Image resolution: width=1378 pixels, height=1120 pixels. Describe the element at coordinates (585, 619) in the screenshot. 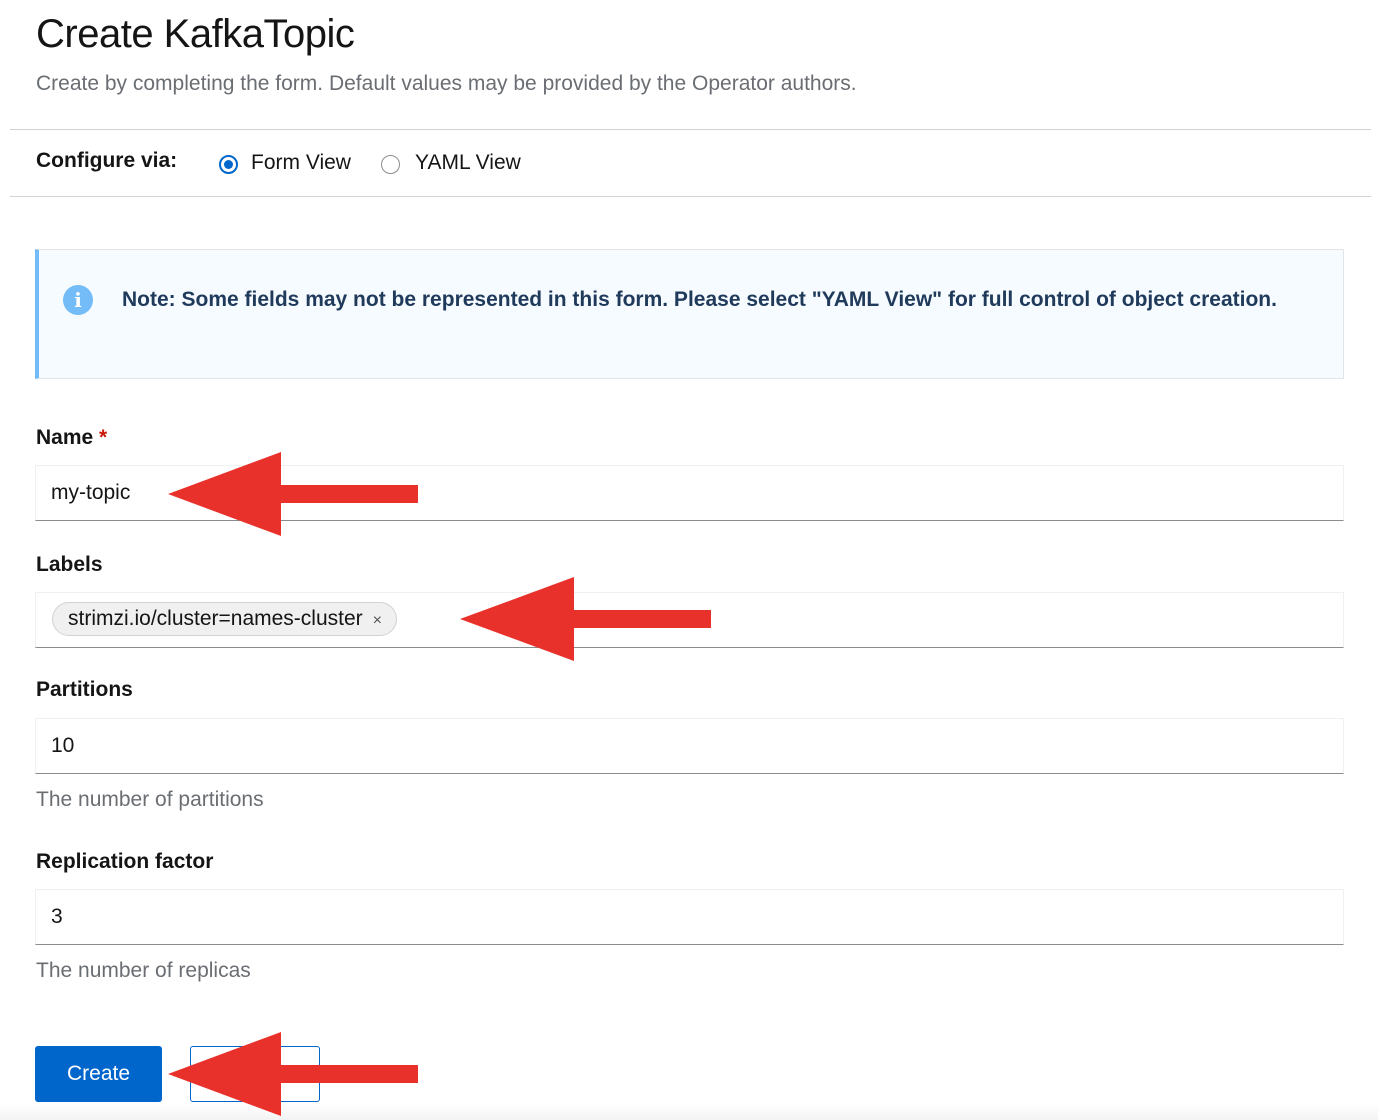

I see `arrow-labels-field` at that location.